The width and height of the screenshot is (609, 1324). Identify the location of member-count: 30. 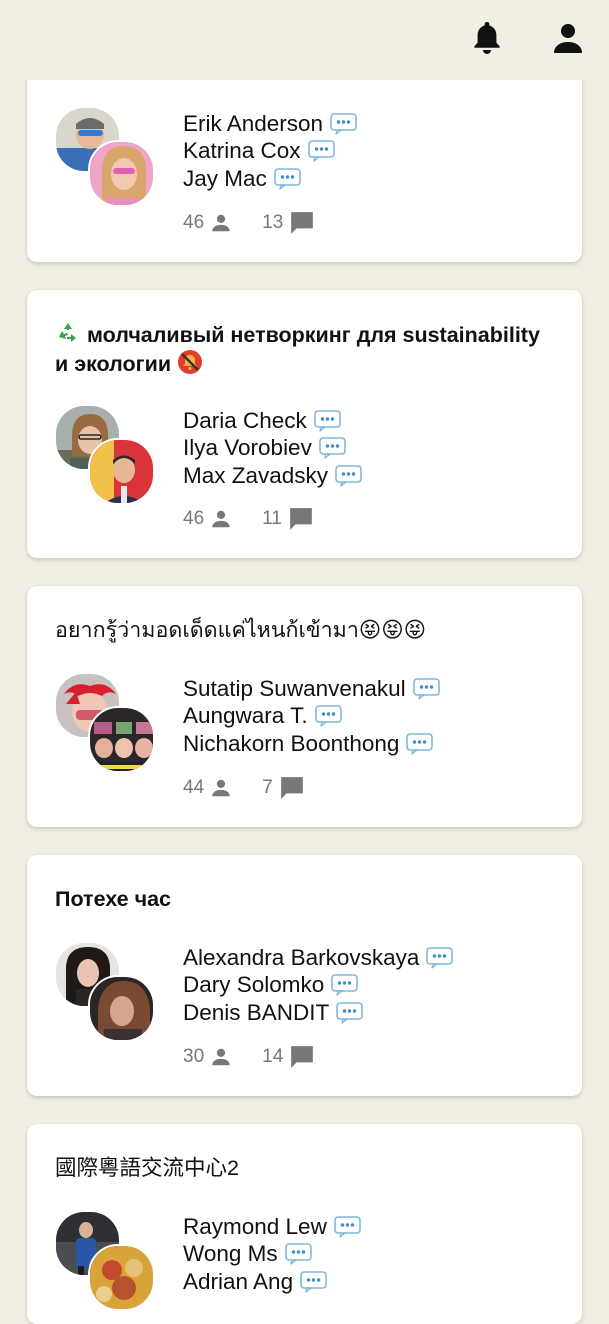
(207, 1057).